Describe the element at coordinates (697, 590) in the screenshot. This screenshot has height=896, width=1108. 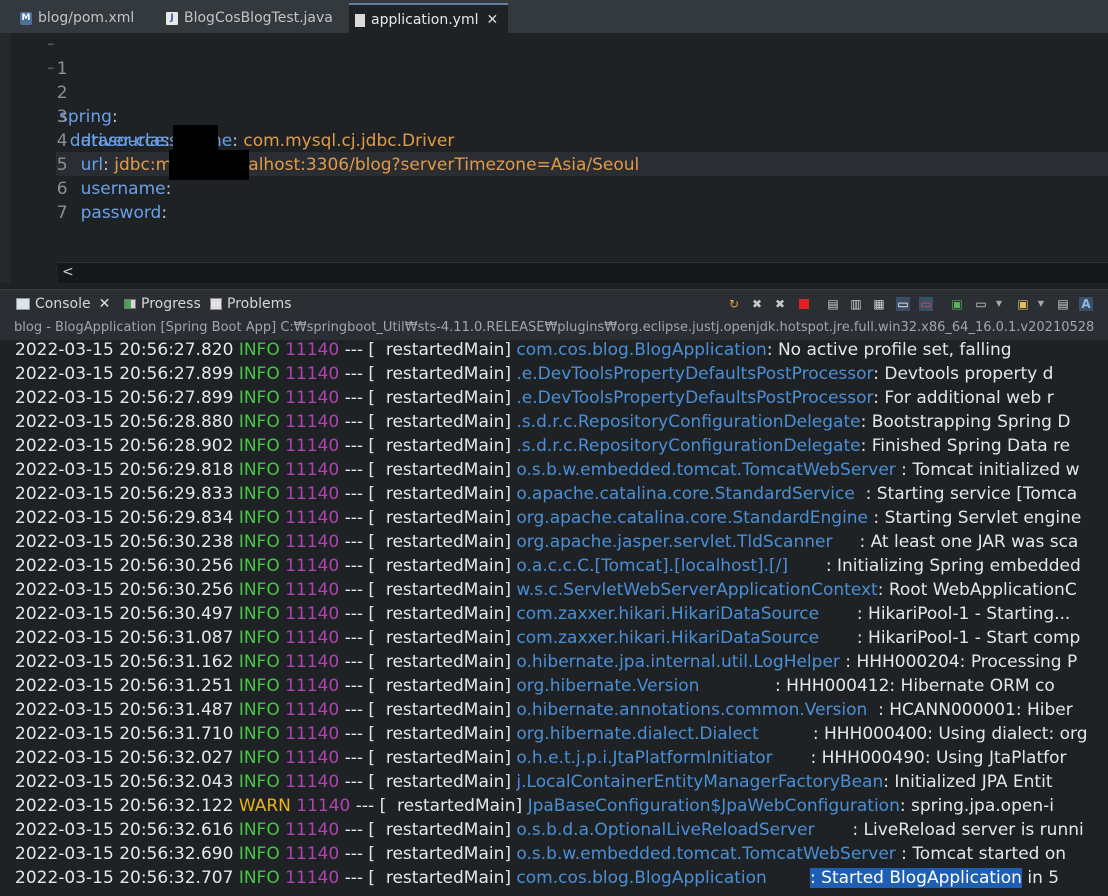
I see `log-logger: w.s.c.ServletWebServerApplicationContext` at that location.